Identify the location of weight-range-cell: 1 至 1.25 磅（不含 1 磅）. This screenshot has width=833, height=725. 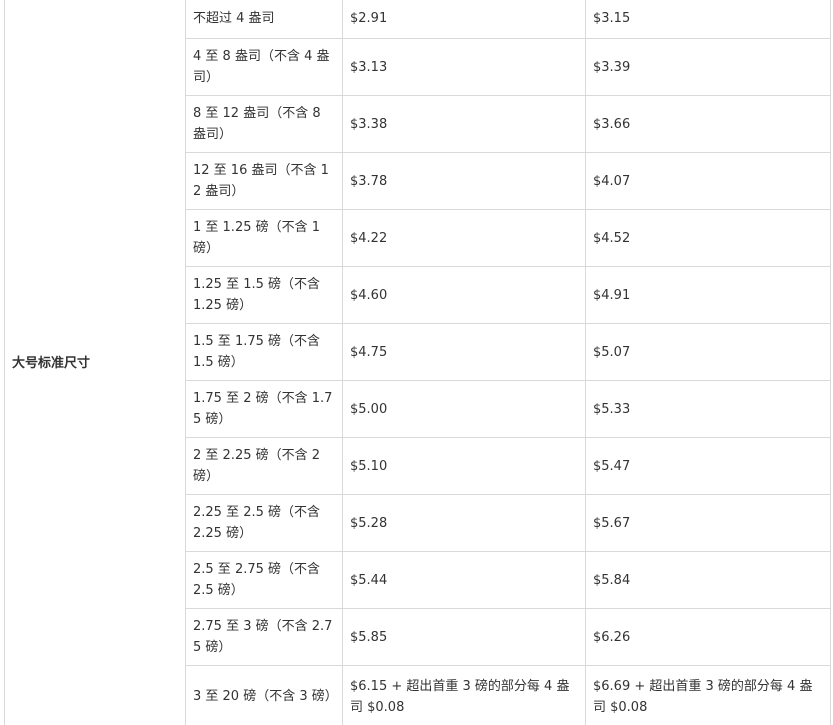
(264, 238).